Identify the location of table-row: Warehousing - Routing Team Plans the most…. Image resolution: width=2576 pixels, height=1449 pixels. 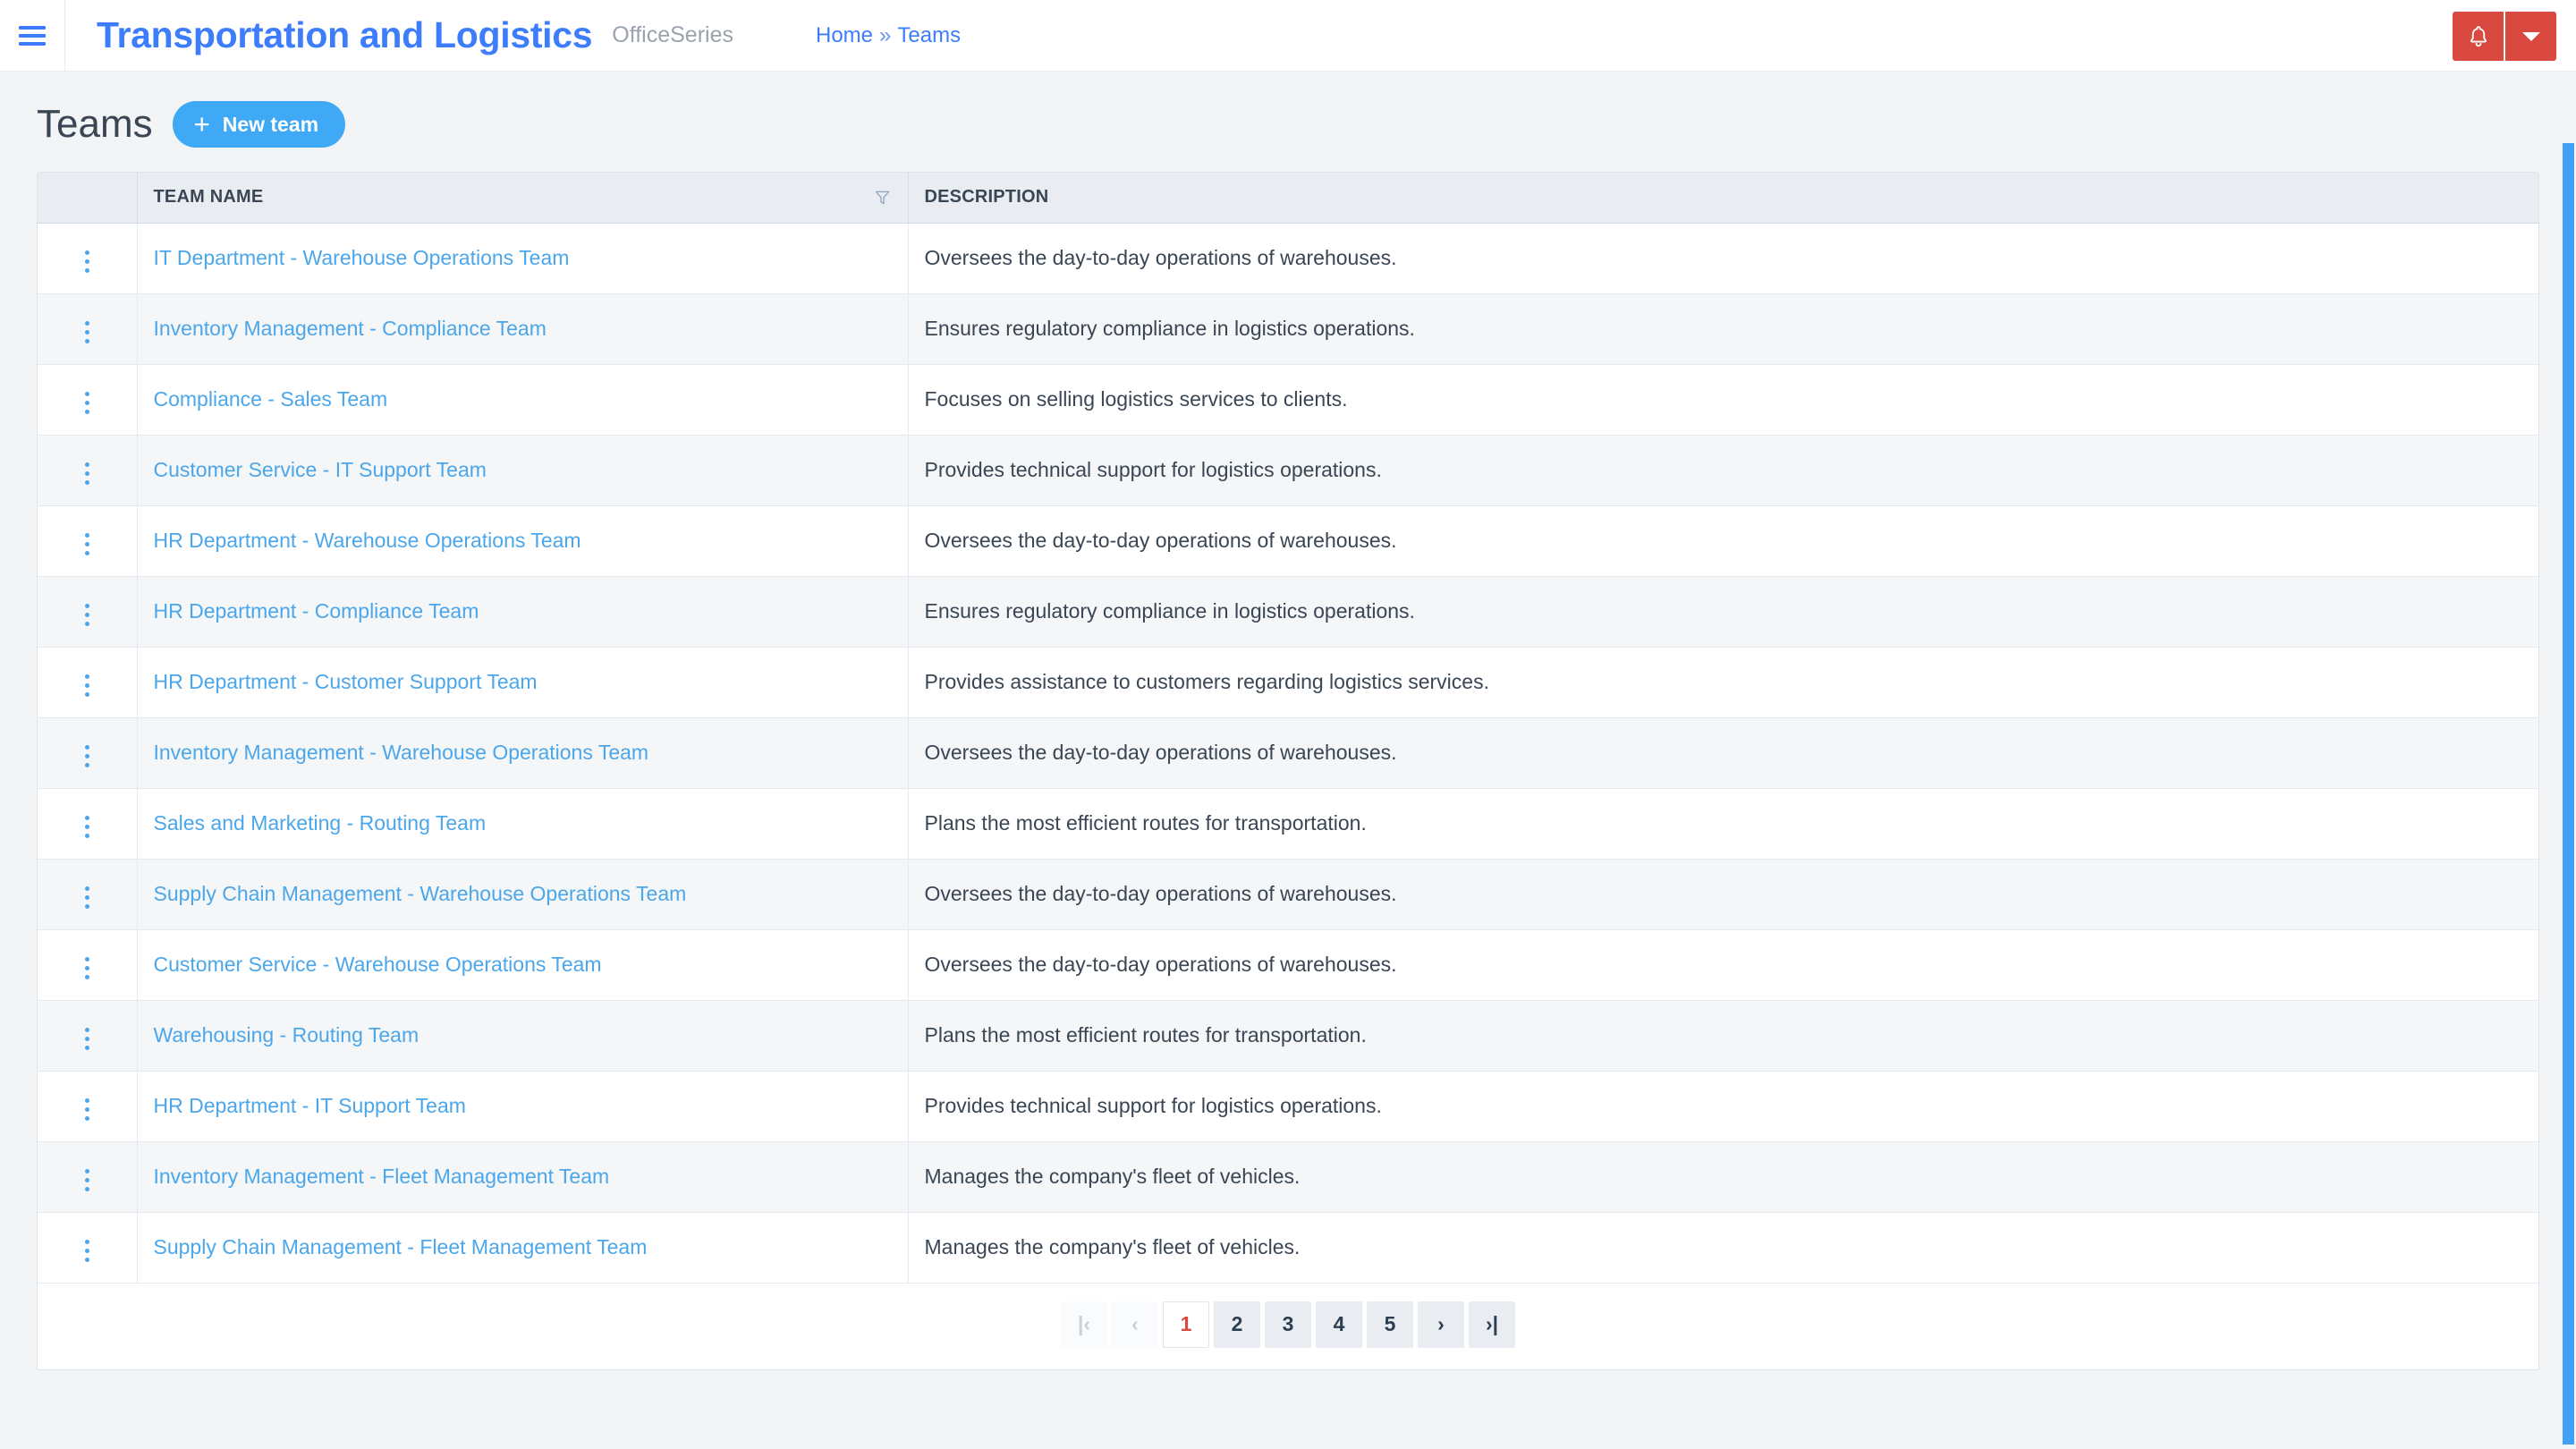
(1288, 1036).